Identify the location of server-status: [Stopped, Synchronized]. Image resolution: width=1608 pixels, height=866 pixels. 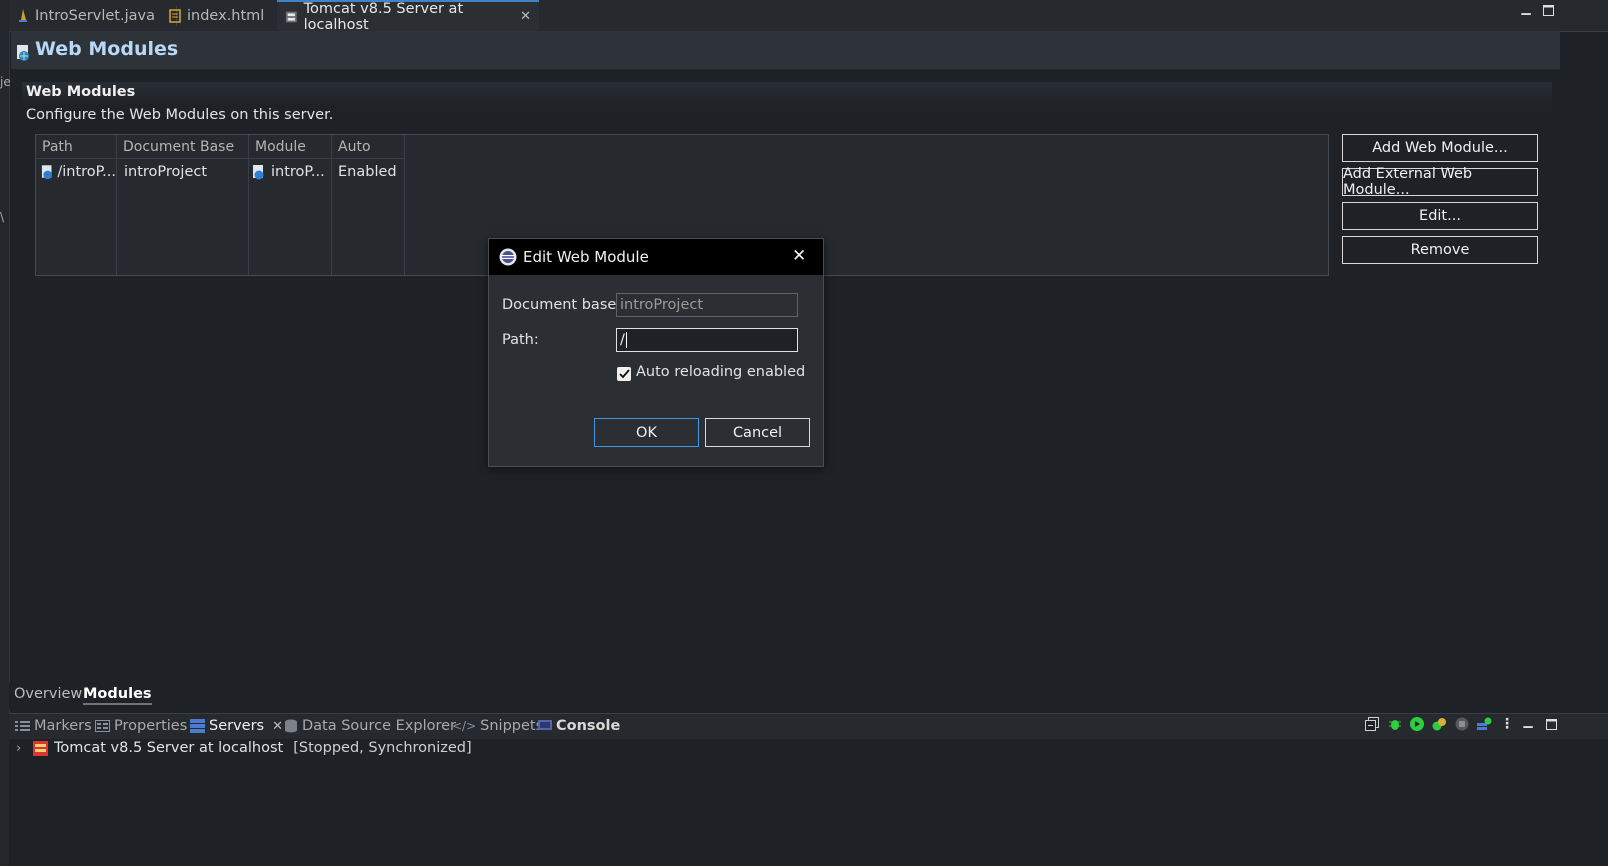
(382, 748).